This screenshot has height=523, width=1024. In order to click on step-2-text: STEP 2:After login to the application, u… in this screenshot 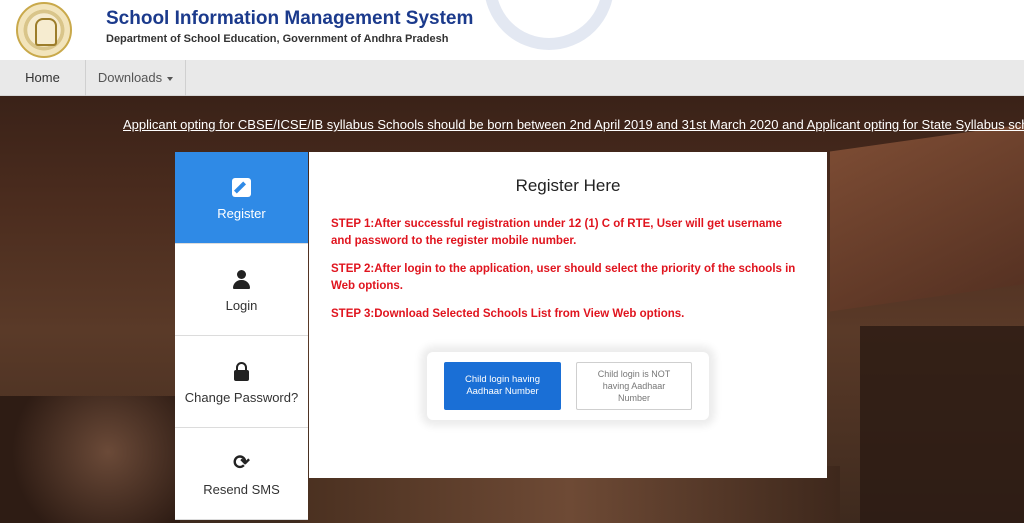, I will do `click(563, 277)`.